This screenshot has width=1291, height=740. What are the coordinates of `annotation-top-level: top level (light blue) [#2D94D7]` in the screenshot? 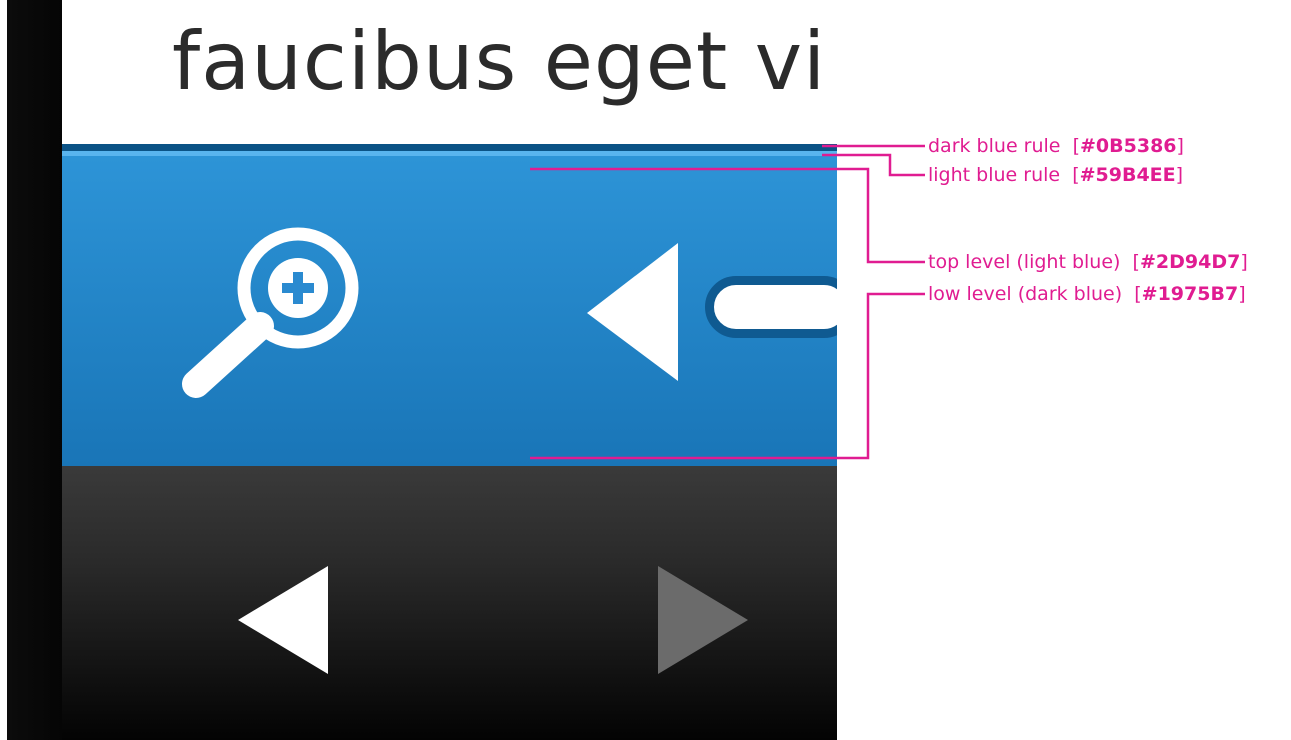 It's located at (1088, 262).